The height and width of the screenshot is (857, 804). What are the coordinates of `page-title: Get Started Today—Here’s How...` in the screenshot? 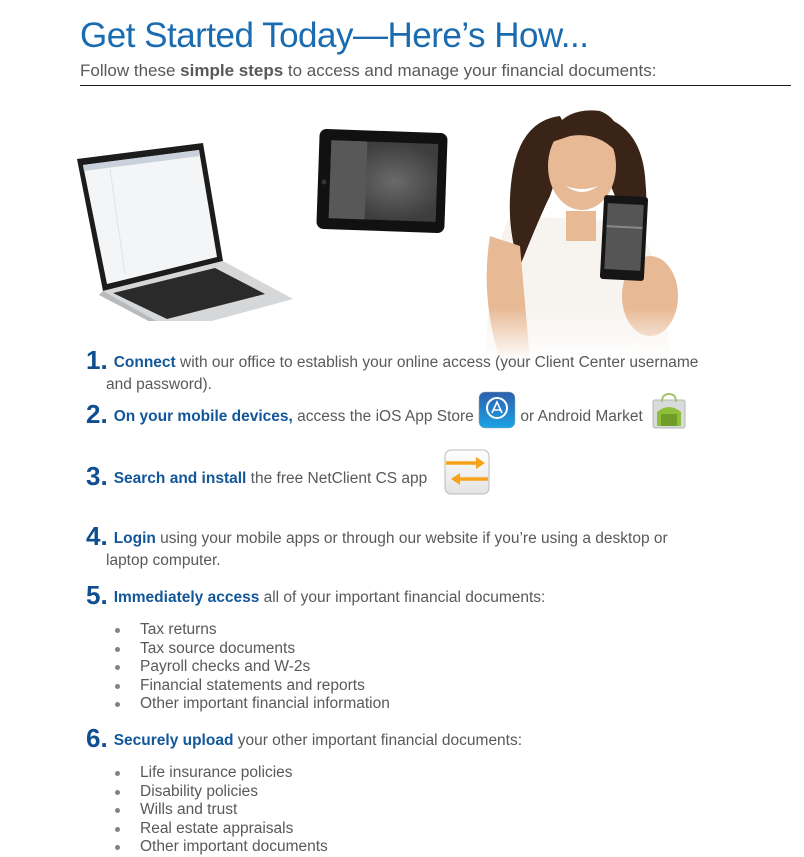 It's located at (334, 35).